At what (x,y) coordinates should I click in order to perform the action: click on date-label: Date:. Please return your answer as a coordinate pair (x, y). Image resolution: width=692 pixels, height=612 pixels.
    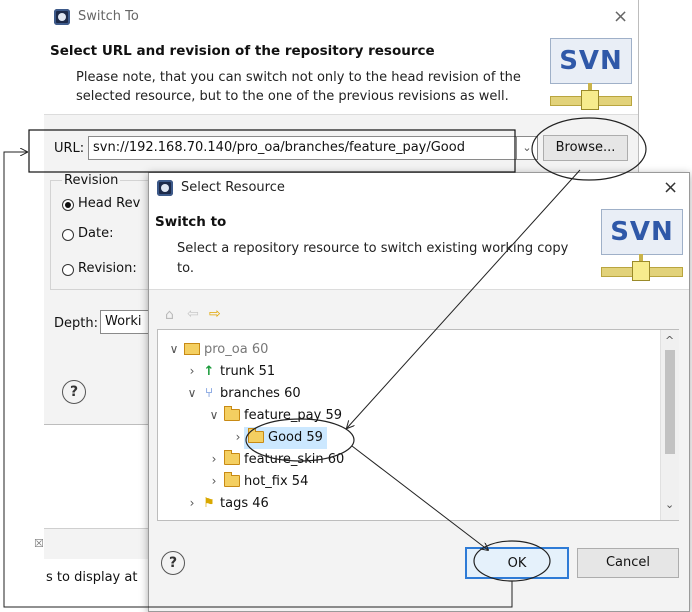
    Looking at the image, I should click on (96, 233).